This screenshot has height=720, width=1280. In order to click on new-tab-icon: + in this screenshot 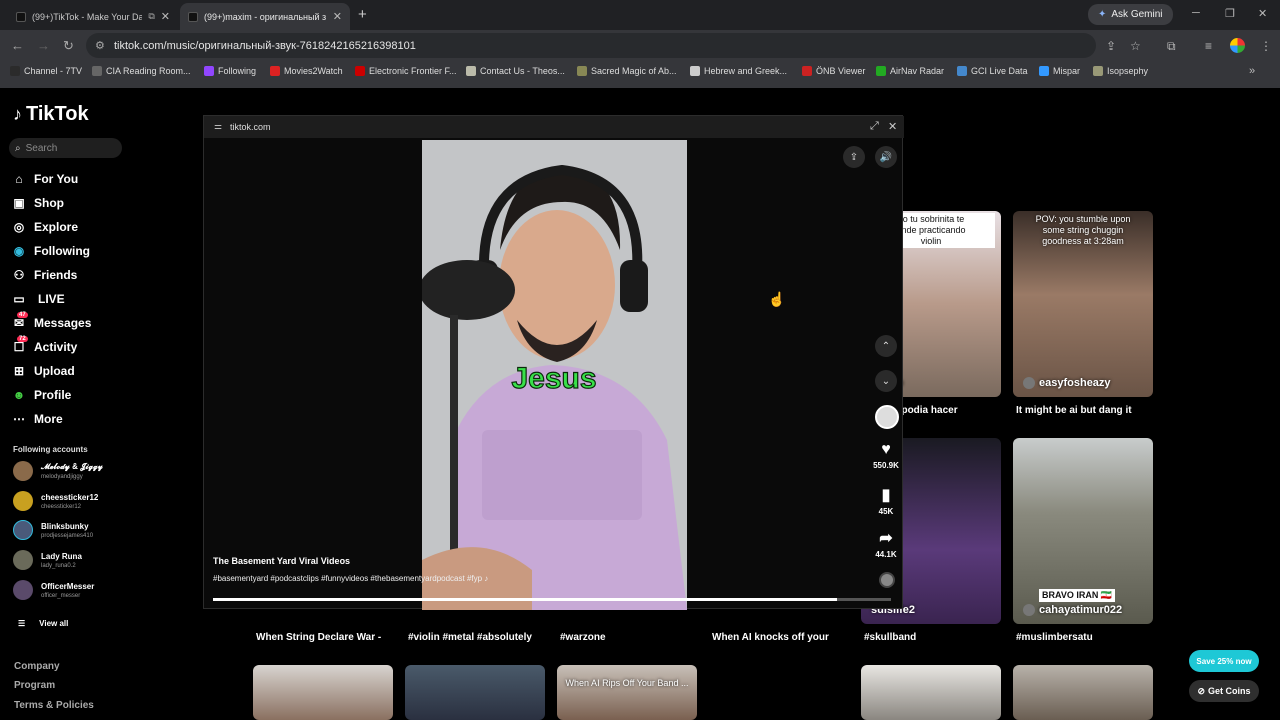, I will do `click(362, 14)`.